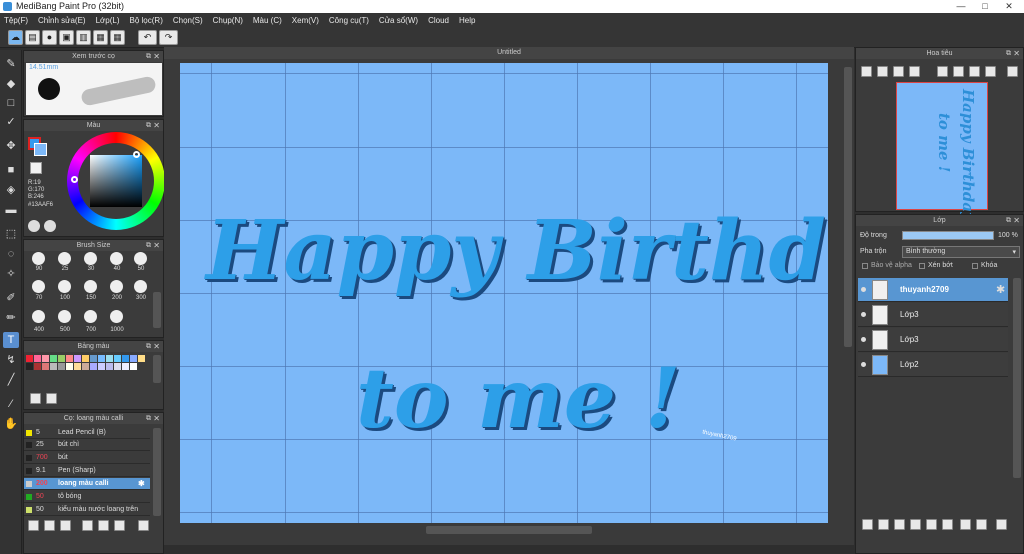 The height and width of the screenshot is (554, 1024). Describe the element at coordinates (974, 71) in the screenshot. I see `flip-icon` at that location.